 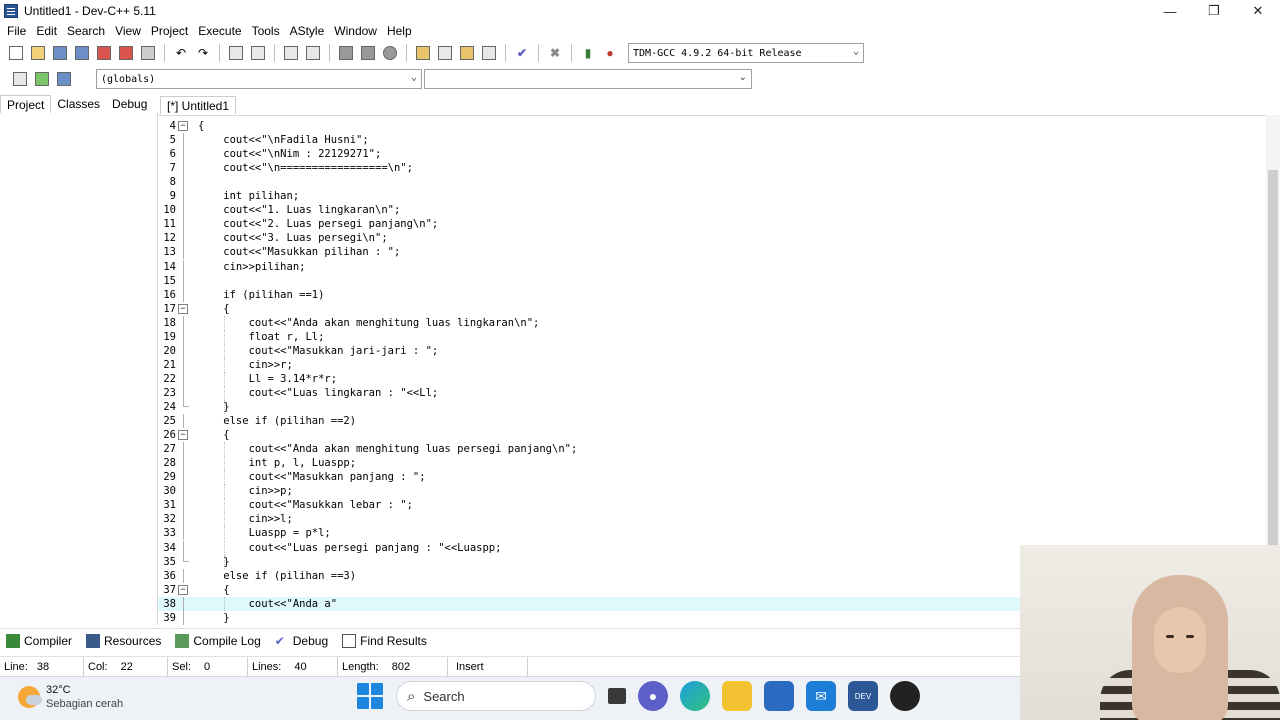 I want to click on code-line: 31 cout<<"Masukkan lebar : ";, so click(x=712, y=505).